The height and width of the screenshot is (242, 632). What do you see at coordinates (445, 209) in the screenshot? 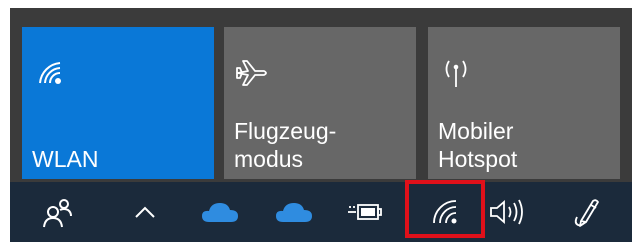
I see `wifi-highlight-box` at bounding box center [445, 209].